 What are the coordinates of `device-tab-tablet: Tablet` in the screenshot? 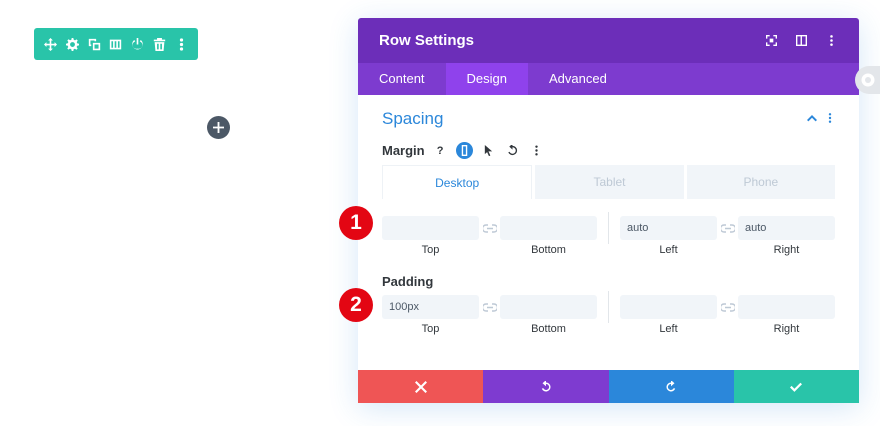 It's located at (609, 182).